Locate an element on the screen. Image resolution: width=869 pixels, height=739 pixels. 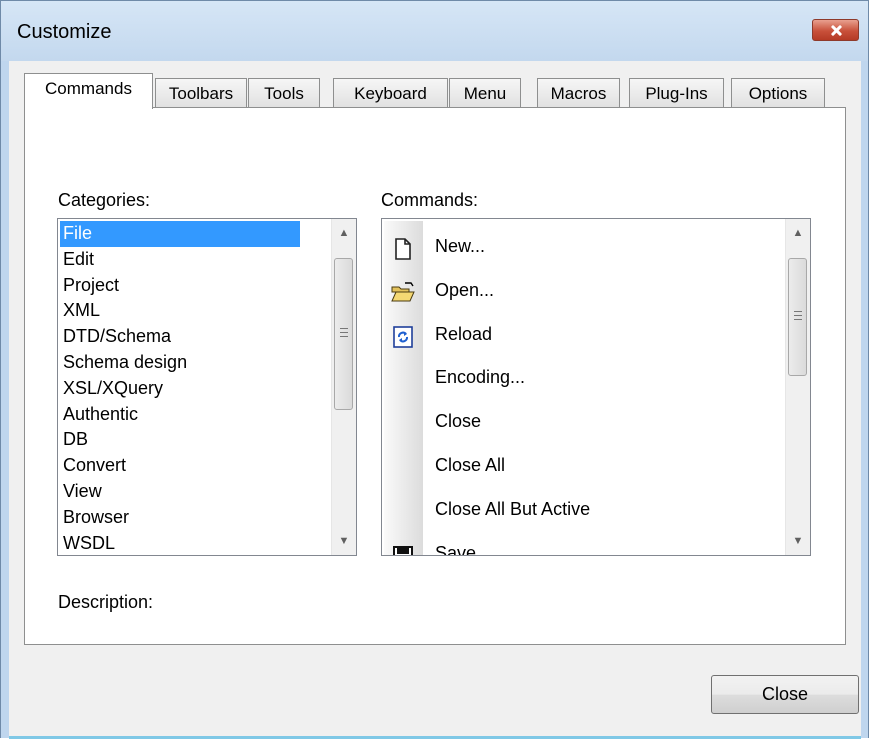
reload-icon is located at coordinates (403, 335).